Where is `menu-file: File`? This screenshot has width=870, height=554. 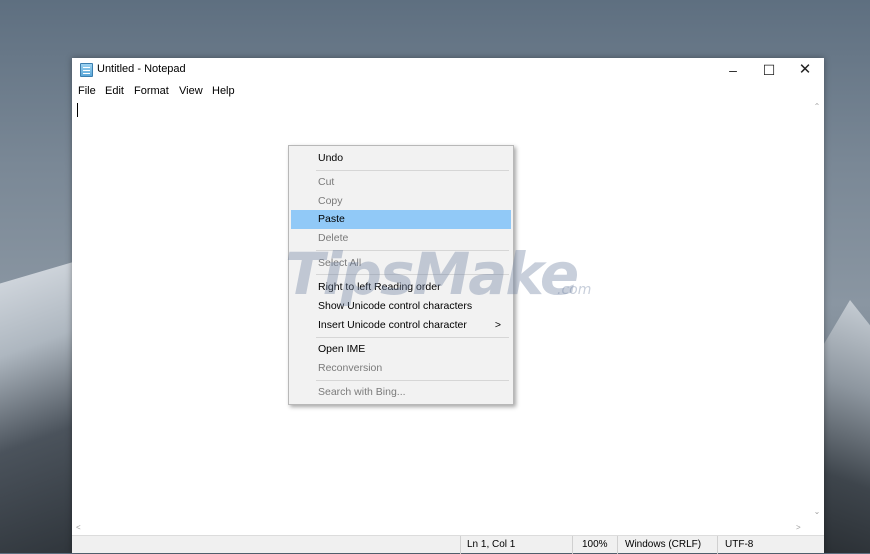
menu-file: File is located at coordinates (87, 91).